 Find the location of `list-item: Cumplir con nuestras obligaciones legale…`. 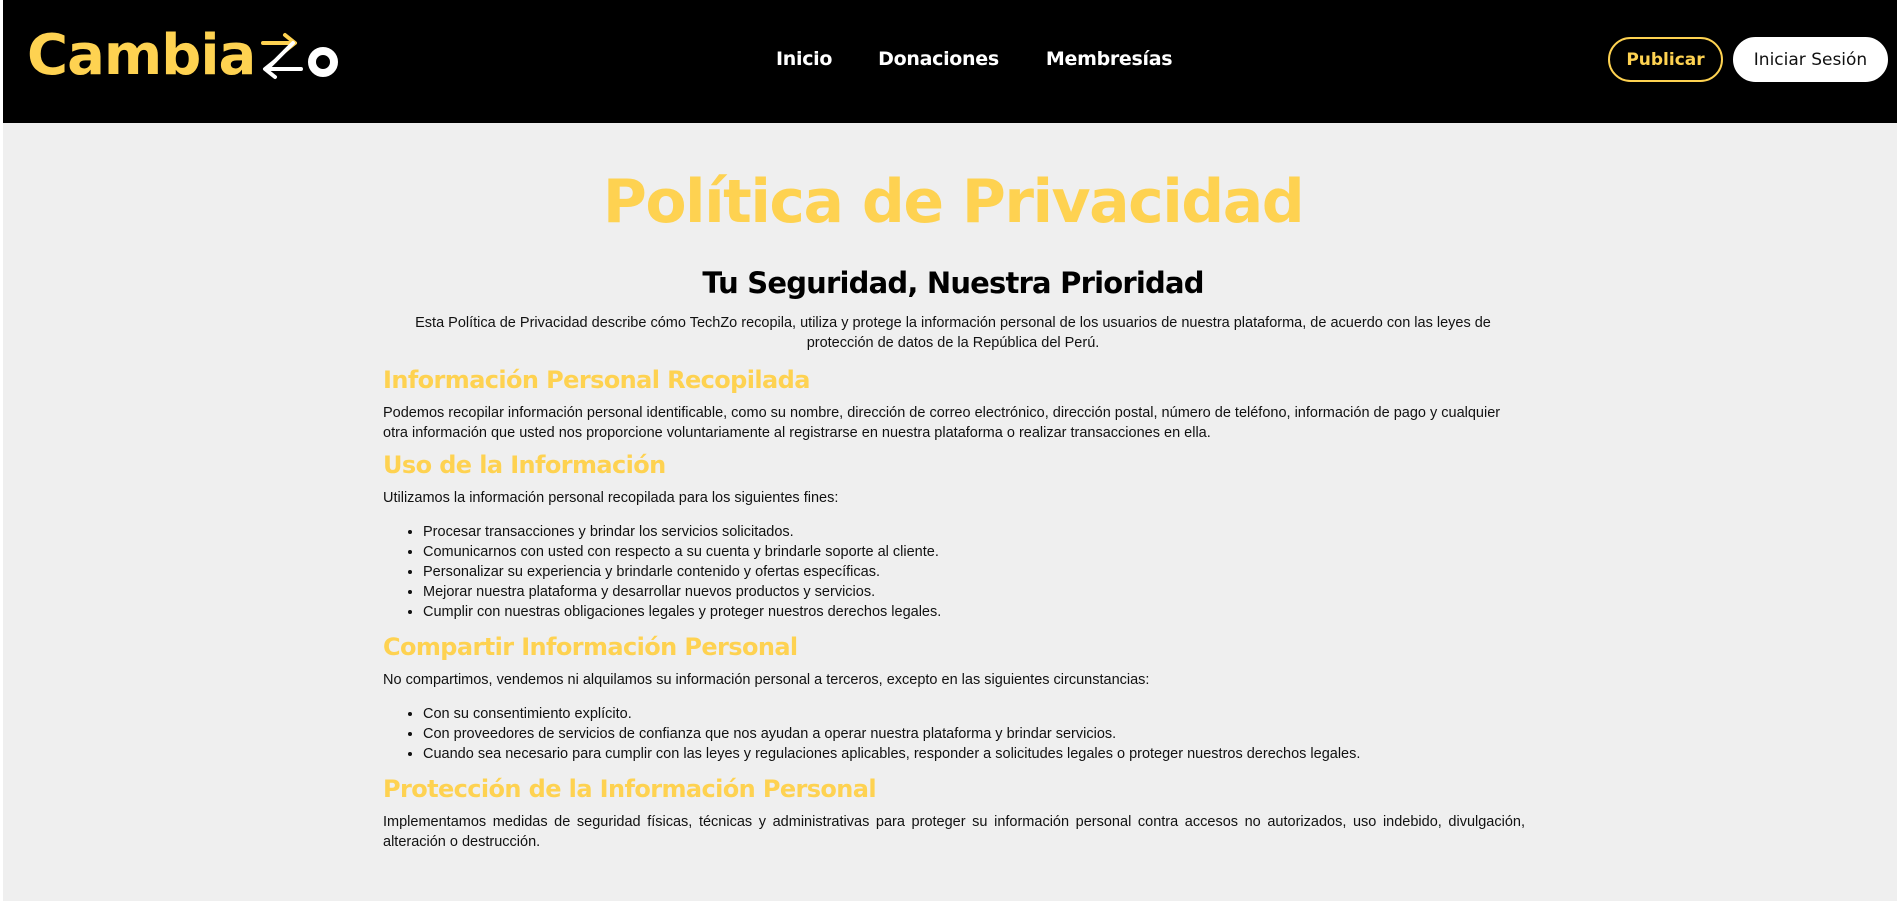

list-item: Cumplir con nuestras obligaciones legale… is located at coordinates (974, 612).